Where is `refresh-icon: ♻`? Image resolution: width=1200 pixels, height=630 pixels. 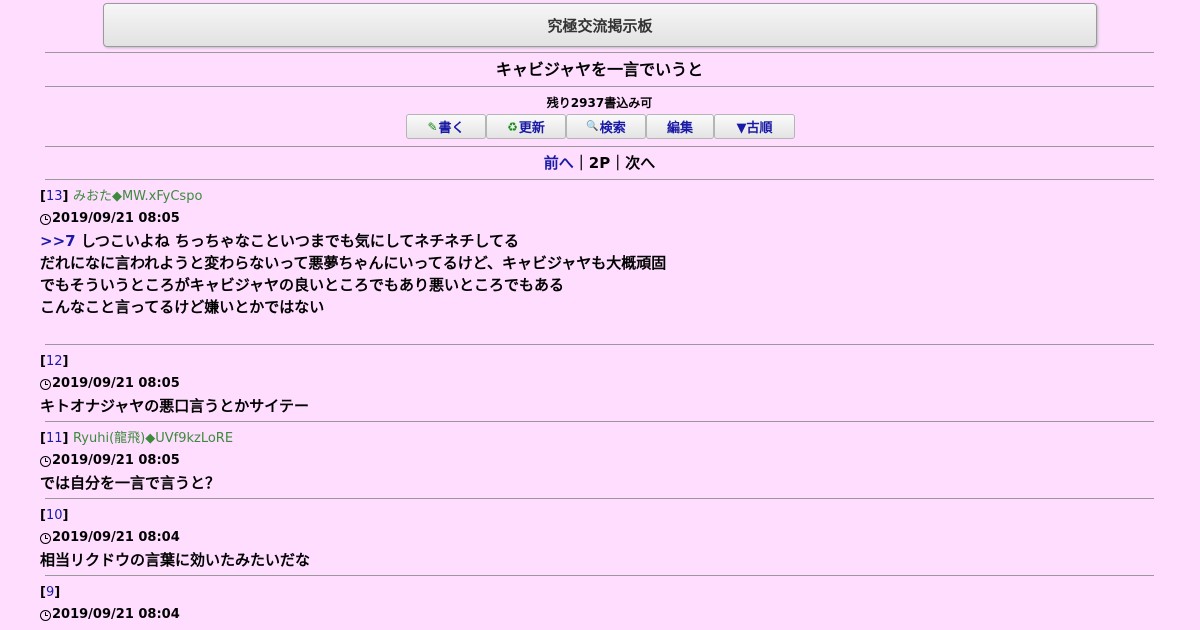 refresh-icon: ♻ is located at coordinates (512, 126).